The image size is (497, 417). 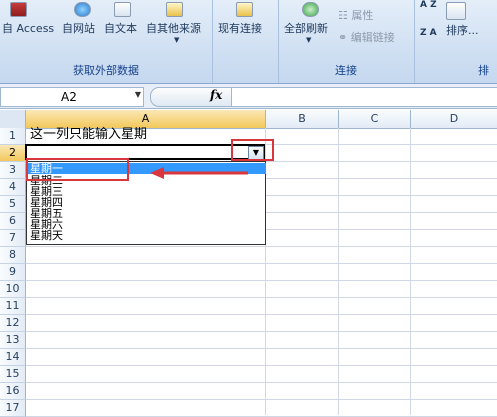 I want to click on get-external-data-label: 获取外部数据, so click(x=106, y=70).